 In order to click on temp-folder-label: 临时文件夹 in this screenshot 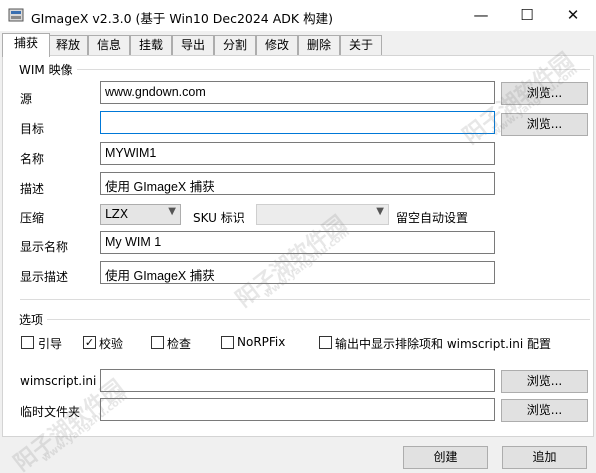, I will do `click(50, 412)`.